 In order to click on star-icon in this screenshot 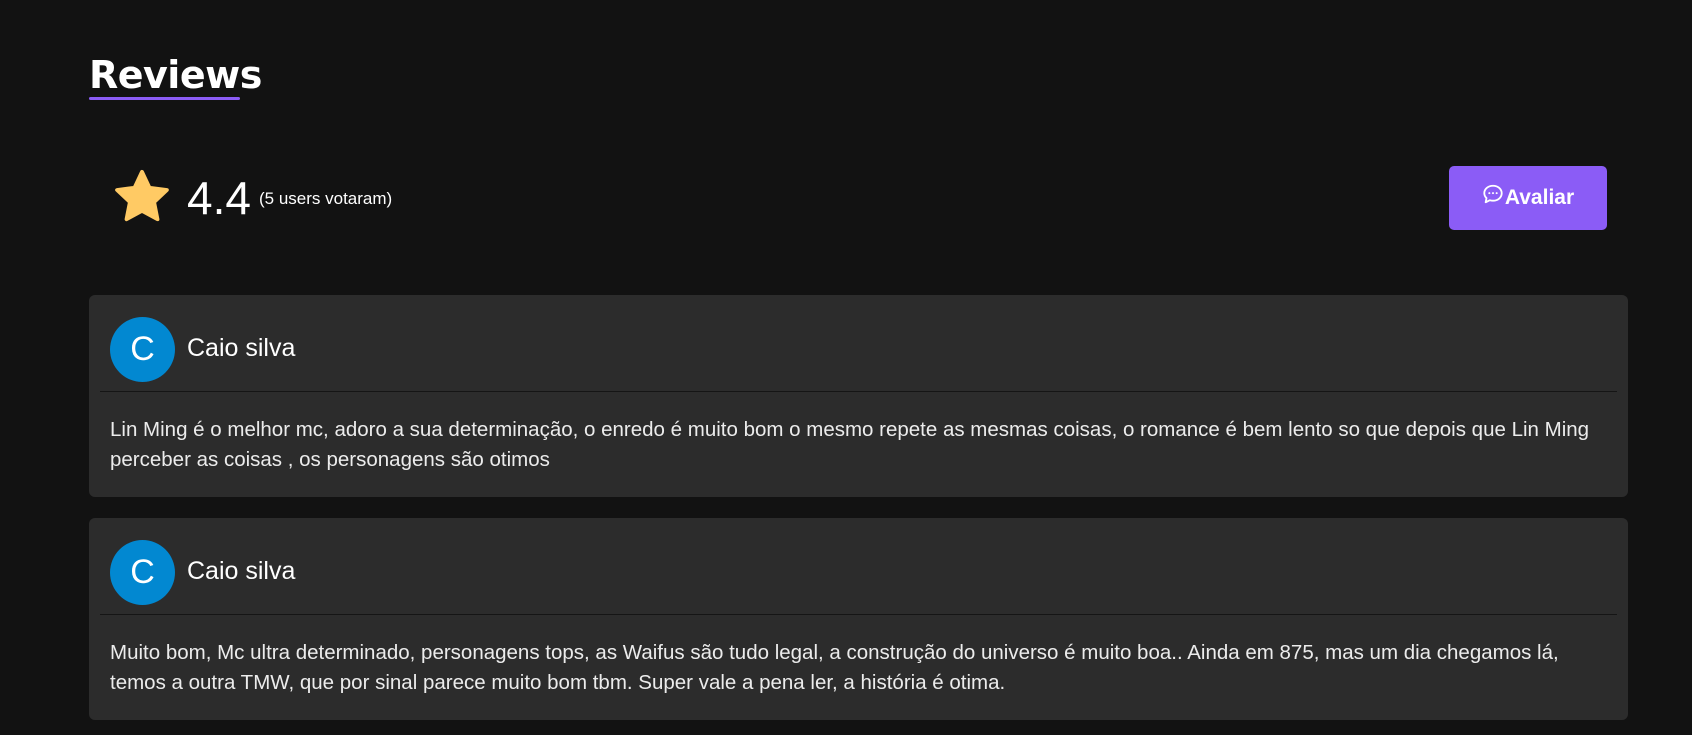, I will do `click(142, 195)`.